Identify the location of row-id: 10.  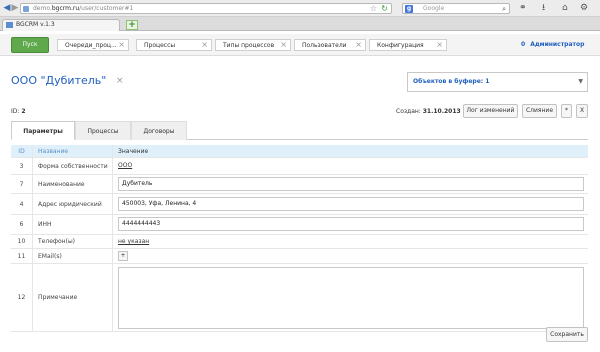
(22, 241).